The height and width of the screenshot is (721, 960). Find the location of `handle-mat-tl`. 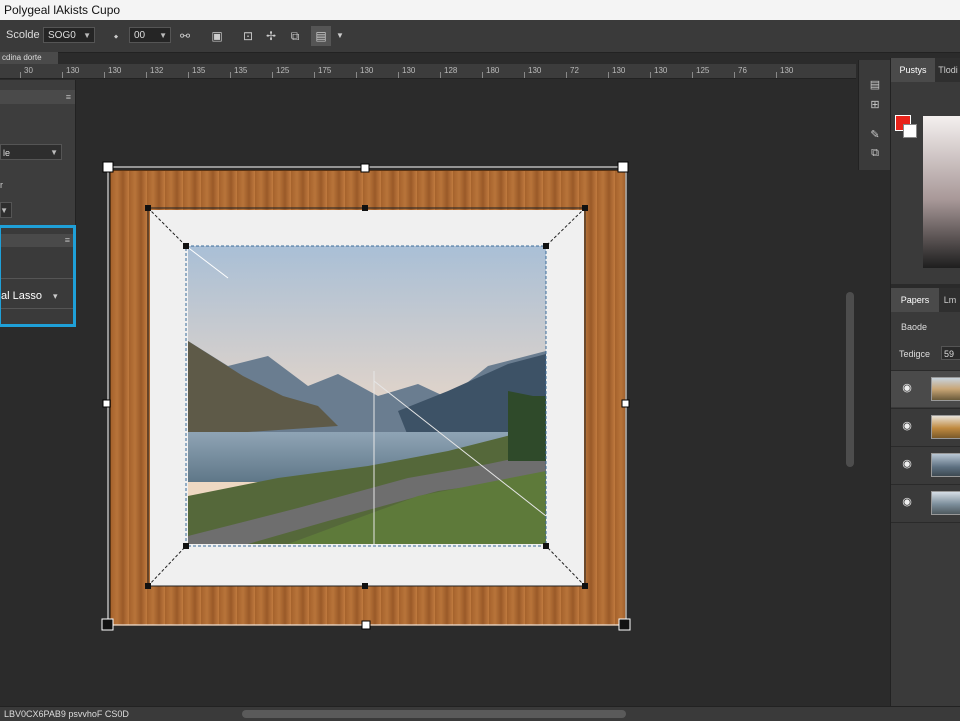

handle-mat-tl is located at coordinates (148, 208).